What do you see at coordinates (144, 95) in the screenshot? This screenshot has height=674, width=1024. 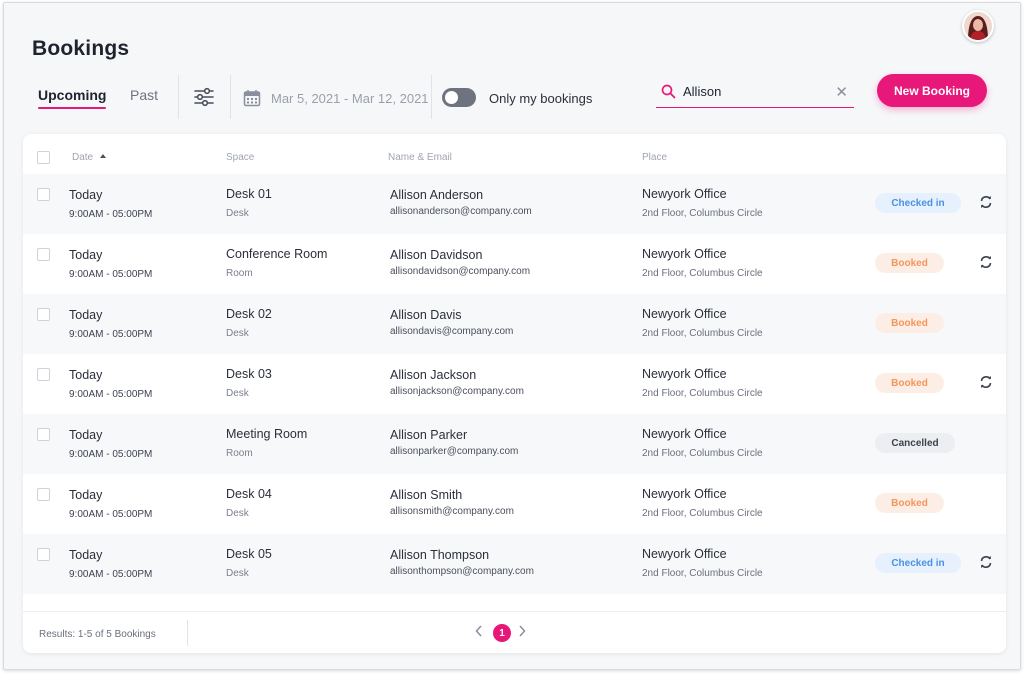 I see `tab-past: Past` at bounding box center [144, 95].